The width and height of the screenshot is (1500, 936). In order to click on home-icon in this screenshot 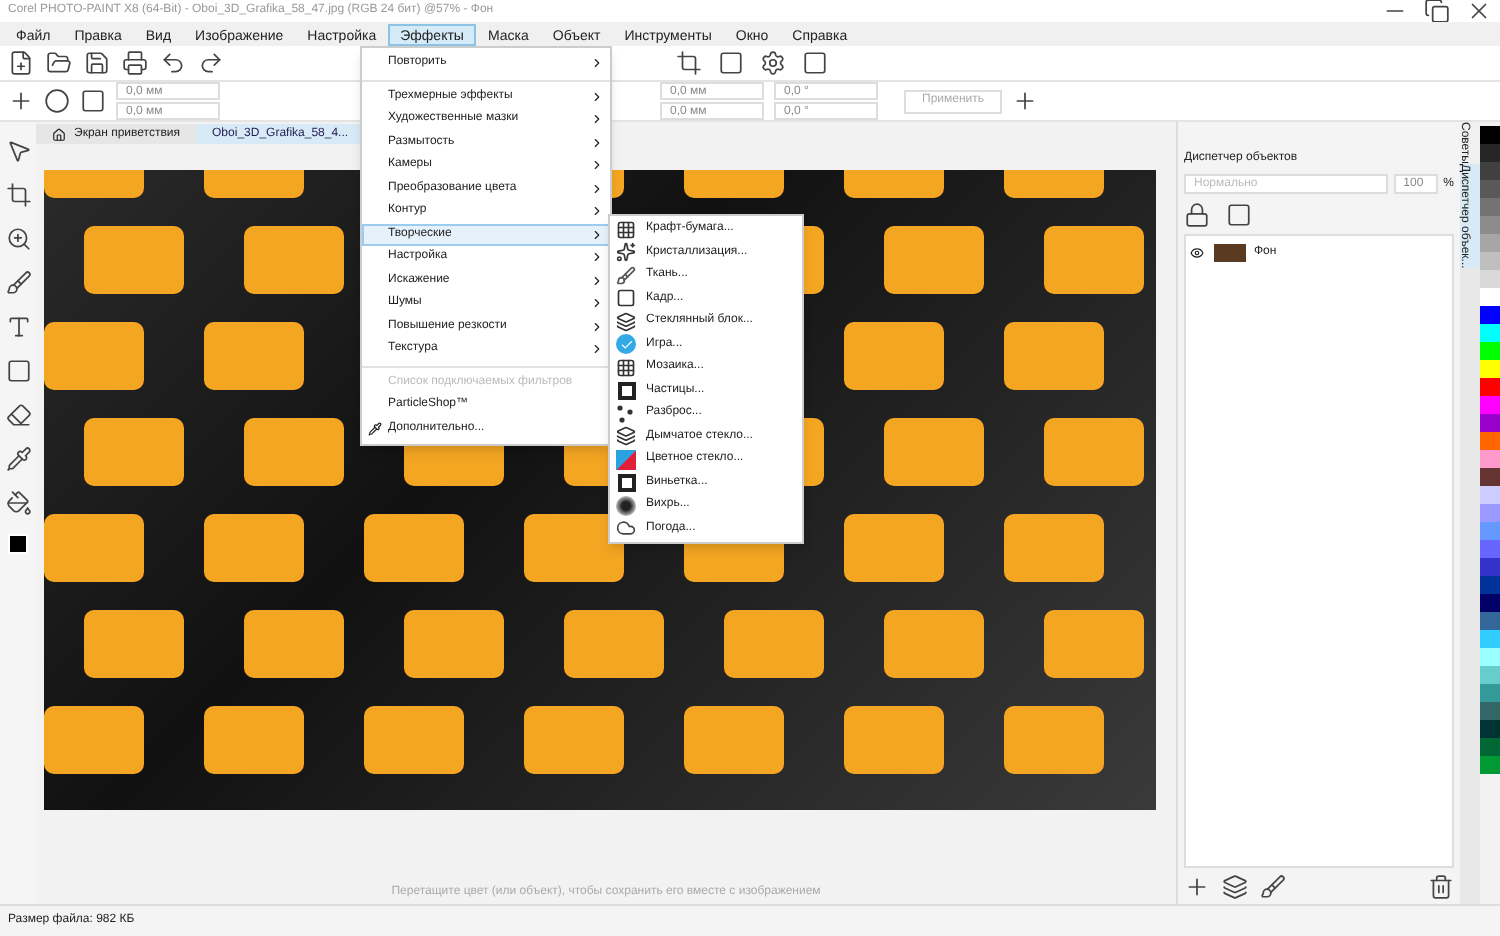, I will do `click(59, 134)`.